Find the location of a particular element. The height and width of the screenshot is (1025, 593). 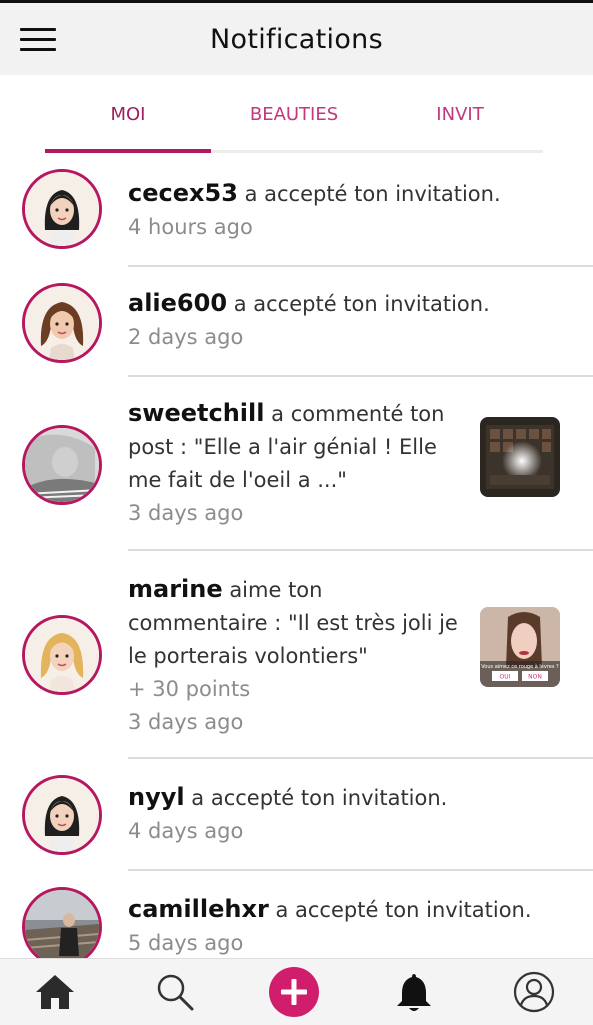

tab-invit: INVIT is located at coordinates (460, 114).